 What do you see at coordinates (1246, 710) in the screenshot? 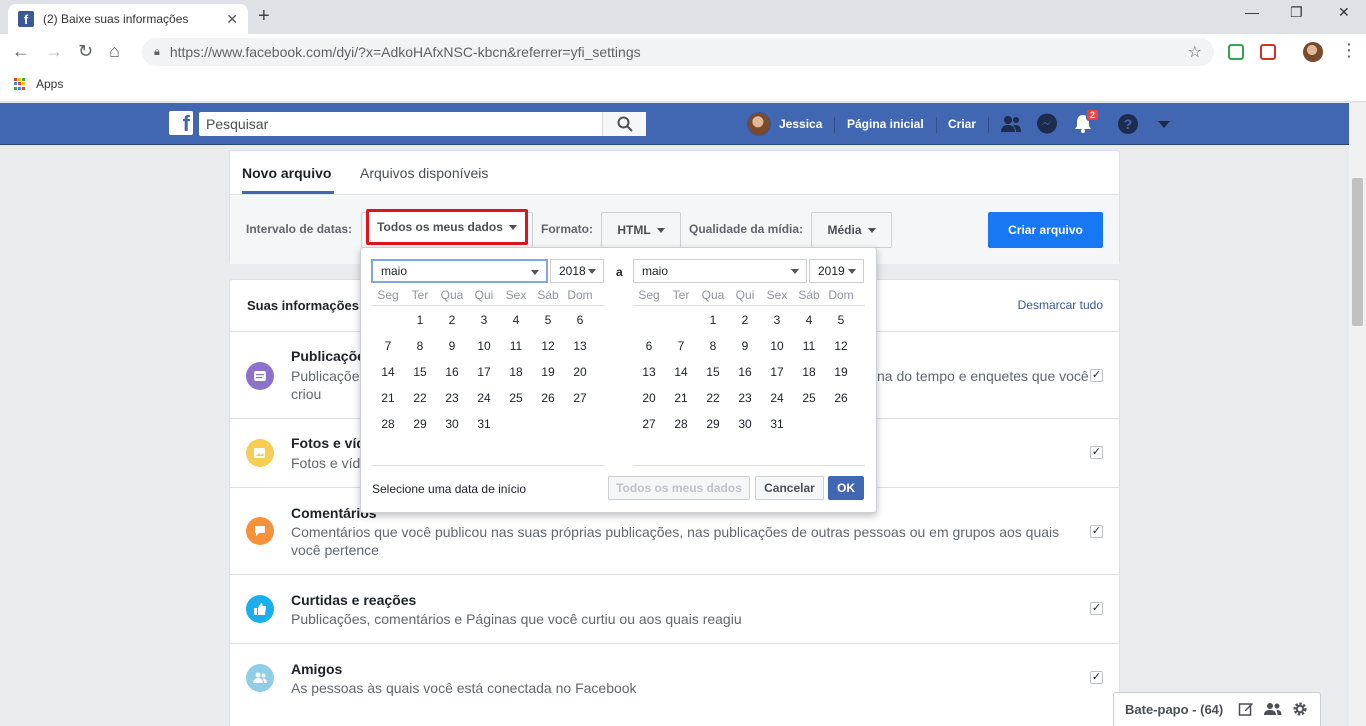
I see `compose-icon` at bounding box center [1246, 710].